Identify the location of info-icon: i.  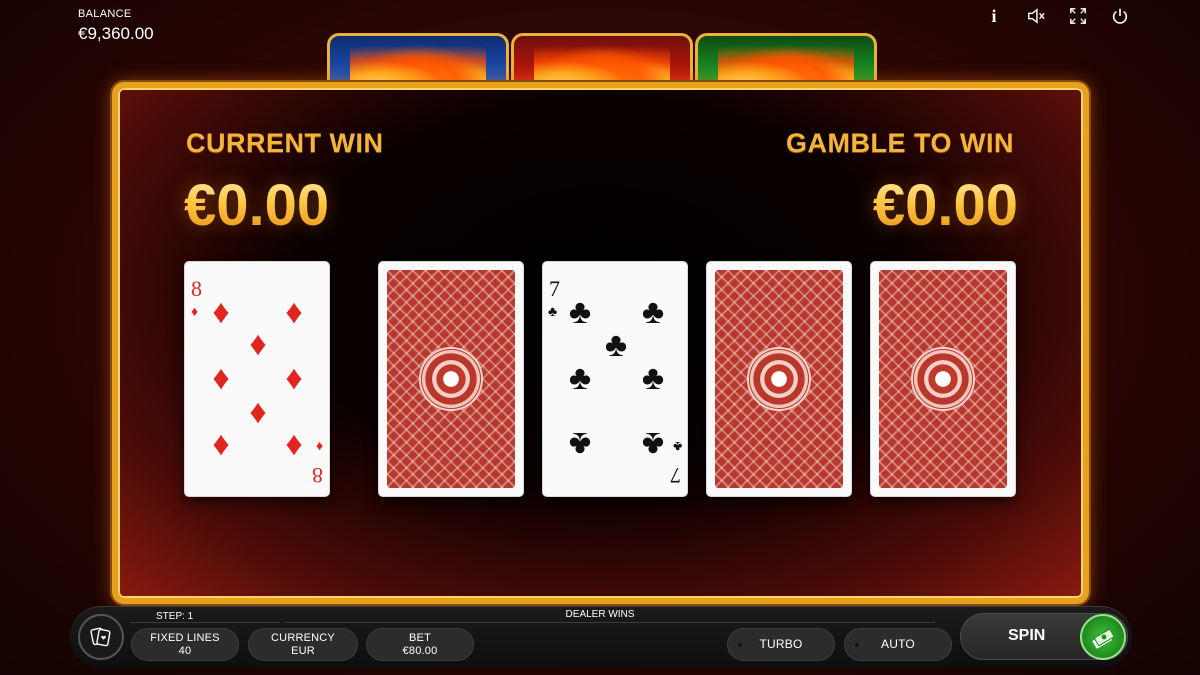
(994, 16).